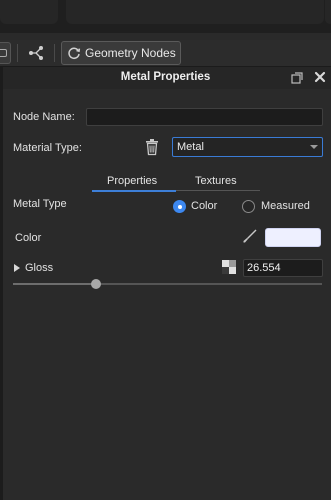 The height and width of the screenshot is (500, 331). Describe the element at coordinates (320, 77) in the screenshot. I see `close-icon` at that location.